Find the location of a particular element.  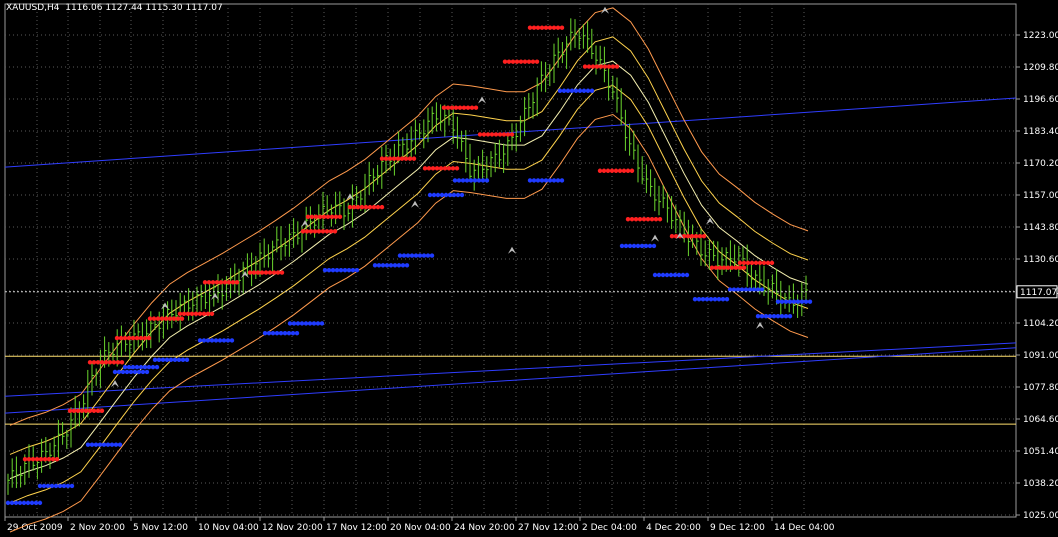

ohlc-values: 1116.06 1127.44 1115.30 1117.07 is located at coordinates (144, 8).